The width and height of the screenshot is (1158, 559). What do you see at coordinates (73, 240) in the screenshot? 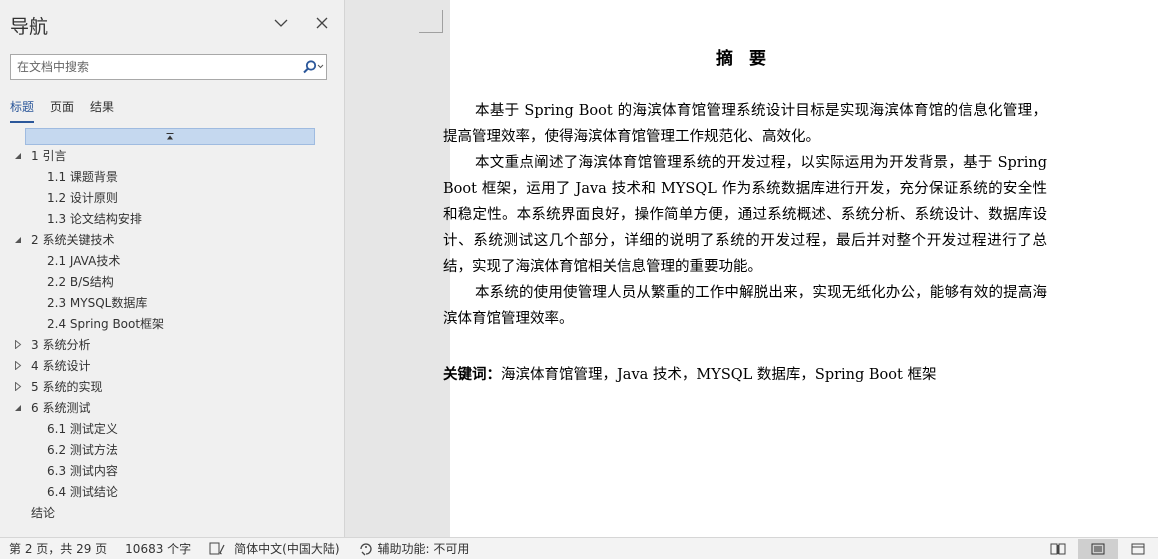
I see `nav-heading-label: 2 系统关键技术` at bounding box center [73, 240].